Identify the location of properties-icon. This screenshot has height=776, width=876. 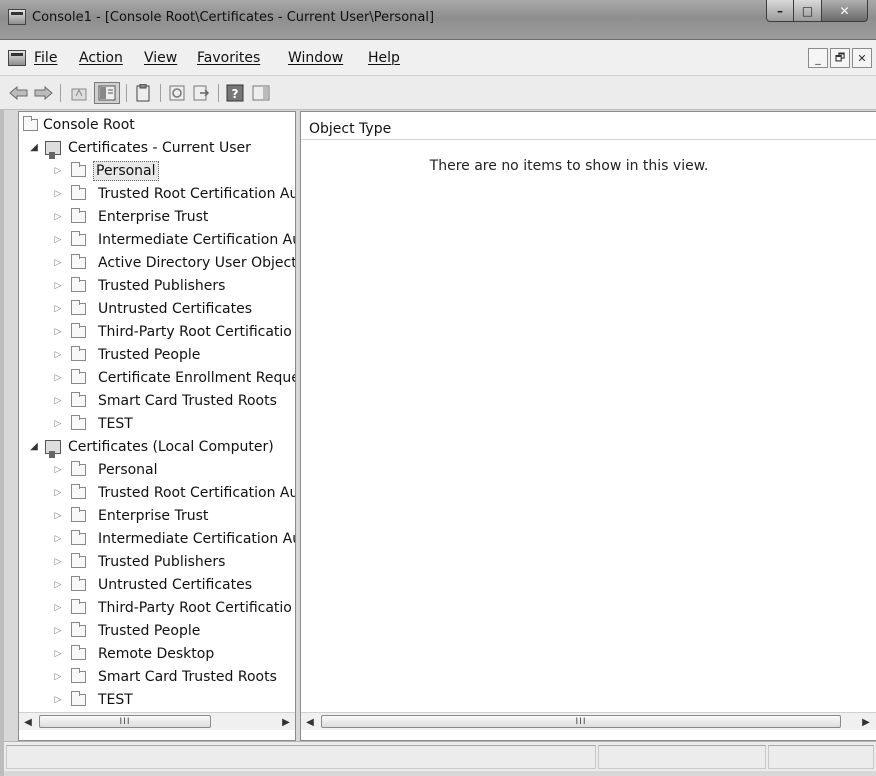
(143, 93).